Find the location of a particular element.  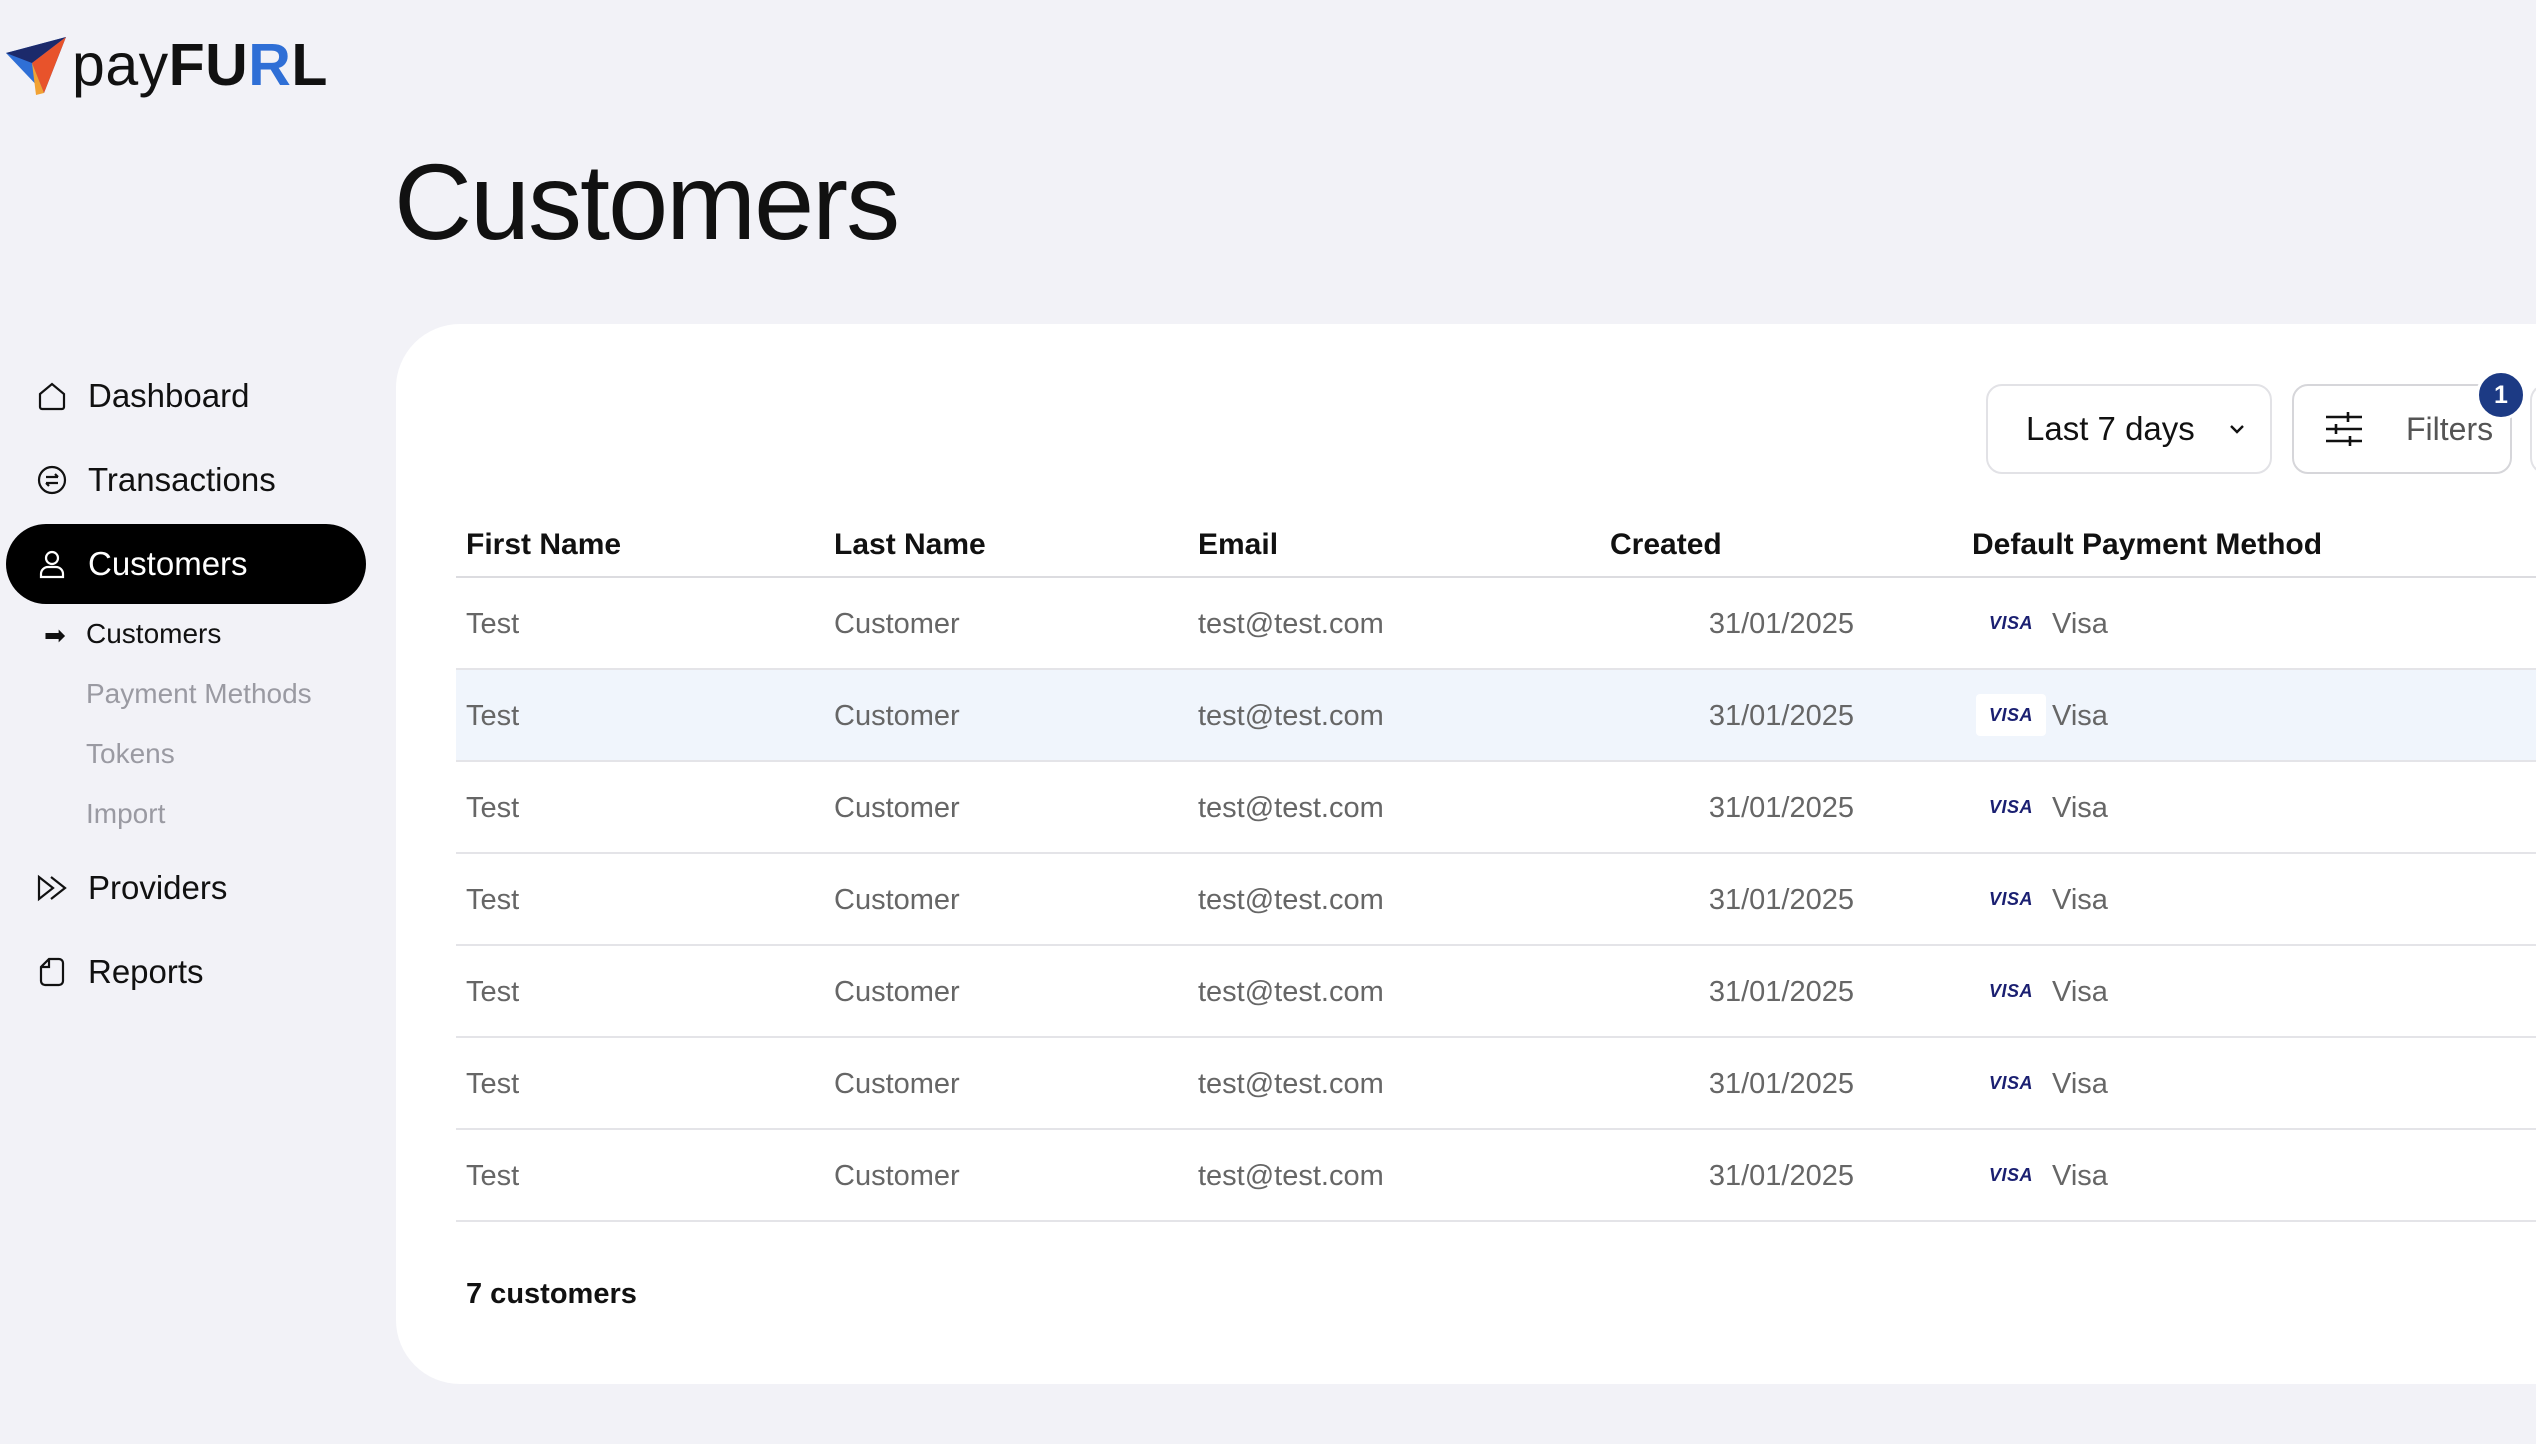

date-range-select: Last 7 days is located at coordinates (2129, 429).